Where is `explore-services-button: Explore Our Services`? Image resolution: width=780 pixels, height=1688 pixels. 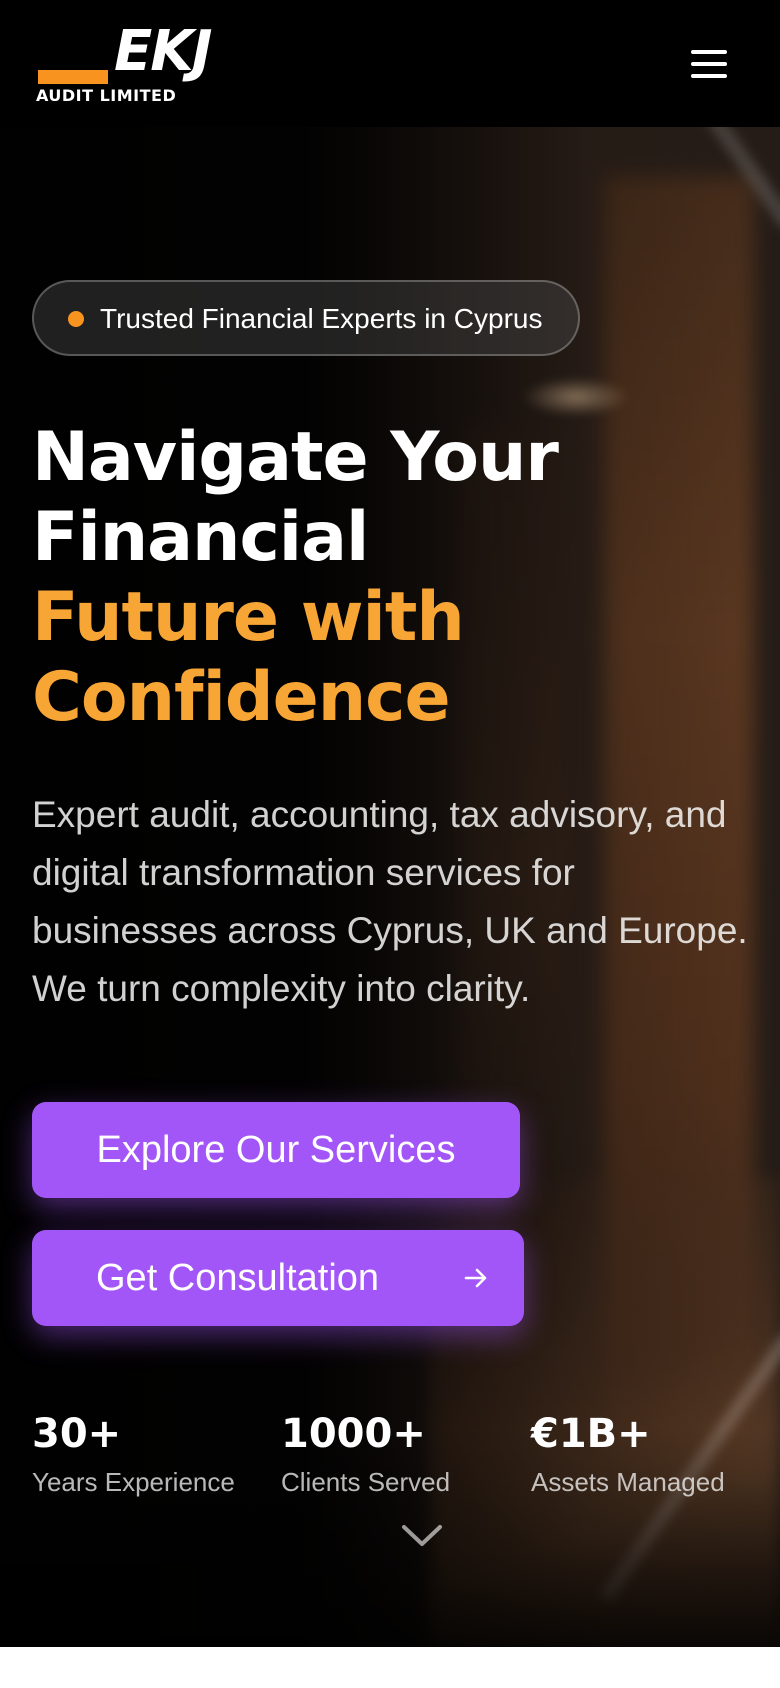
explore-services-button: Explore Our Services is located at coordinates (276, 1150).